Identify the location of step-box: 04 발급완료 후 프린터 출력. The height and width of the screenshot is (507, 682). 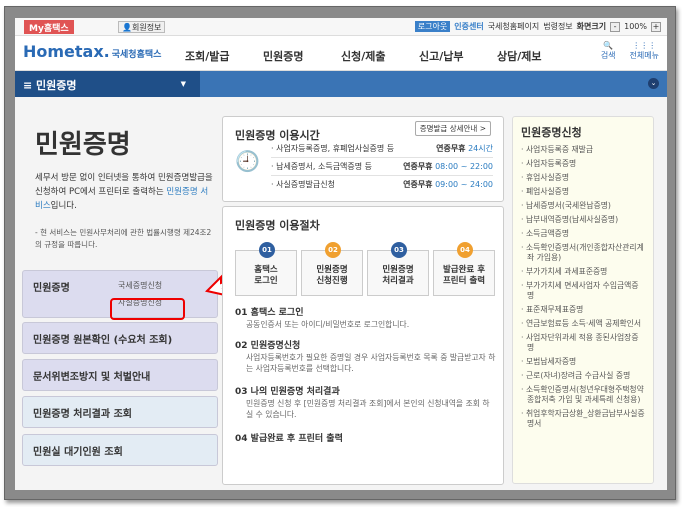
(464, 269).